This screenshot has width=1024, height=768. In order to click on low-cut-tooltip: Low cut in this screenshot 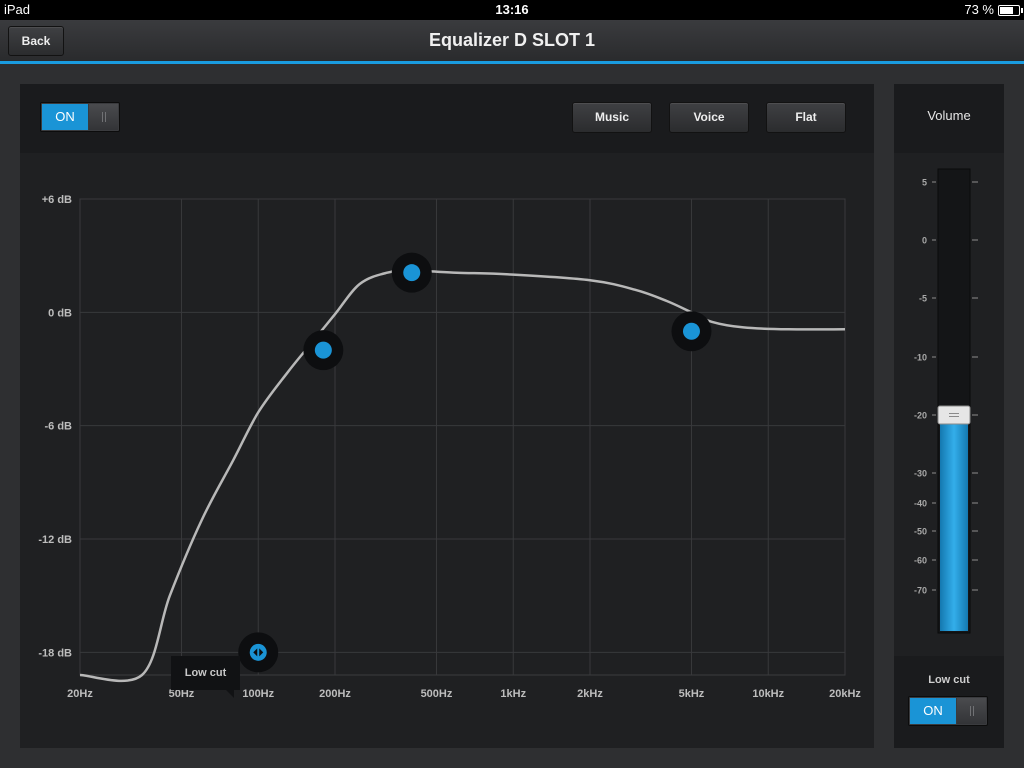, I will do `click(205, 677)`.